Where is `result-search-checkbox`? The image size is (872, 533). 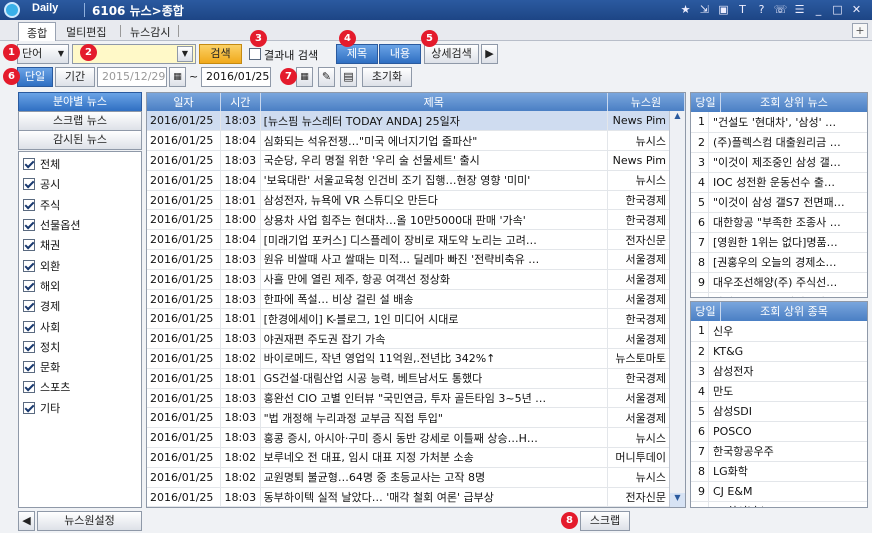
result-search-checkbox is located at coordinates (255, 54).